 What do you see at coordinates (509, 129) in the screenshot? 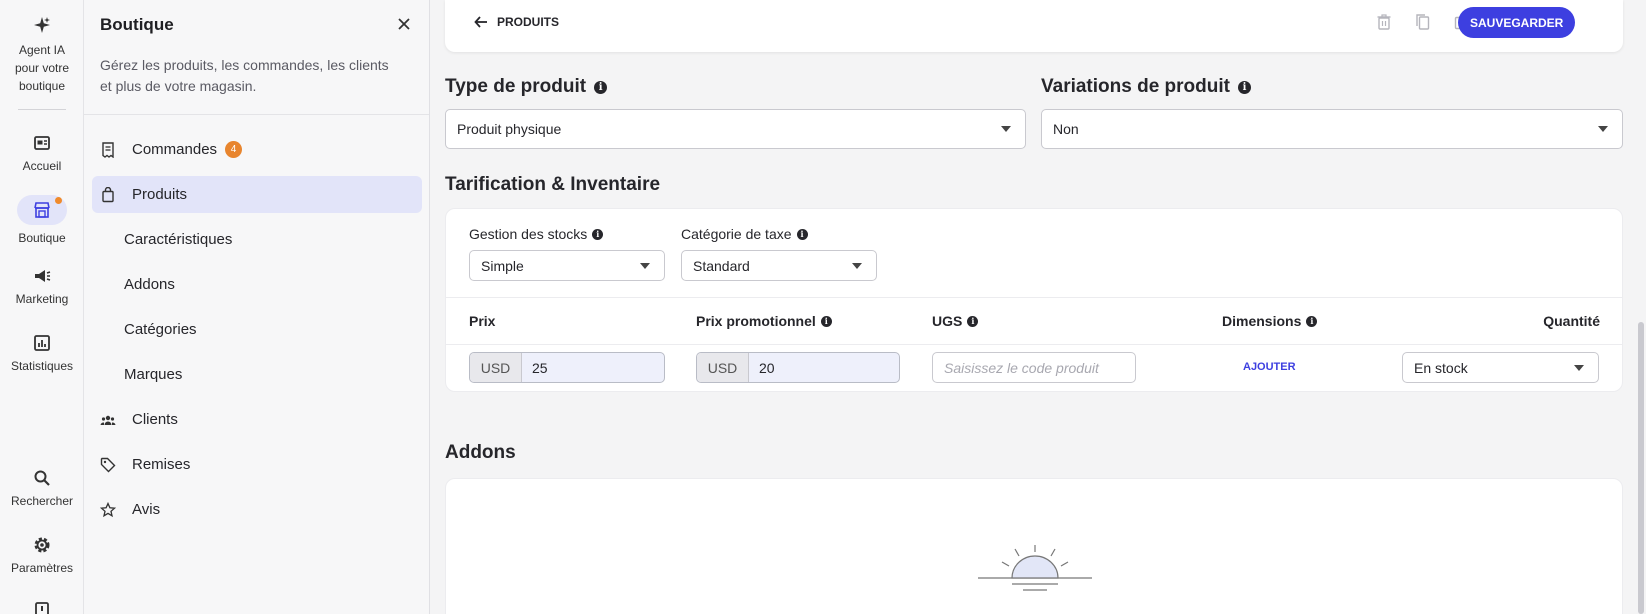
I see `product-type-value: Produit physique` at bounding box center [509, 129].